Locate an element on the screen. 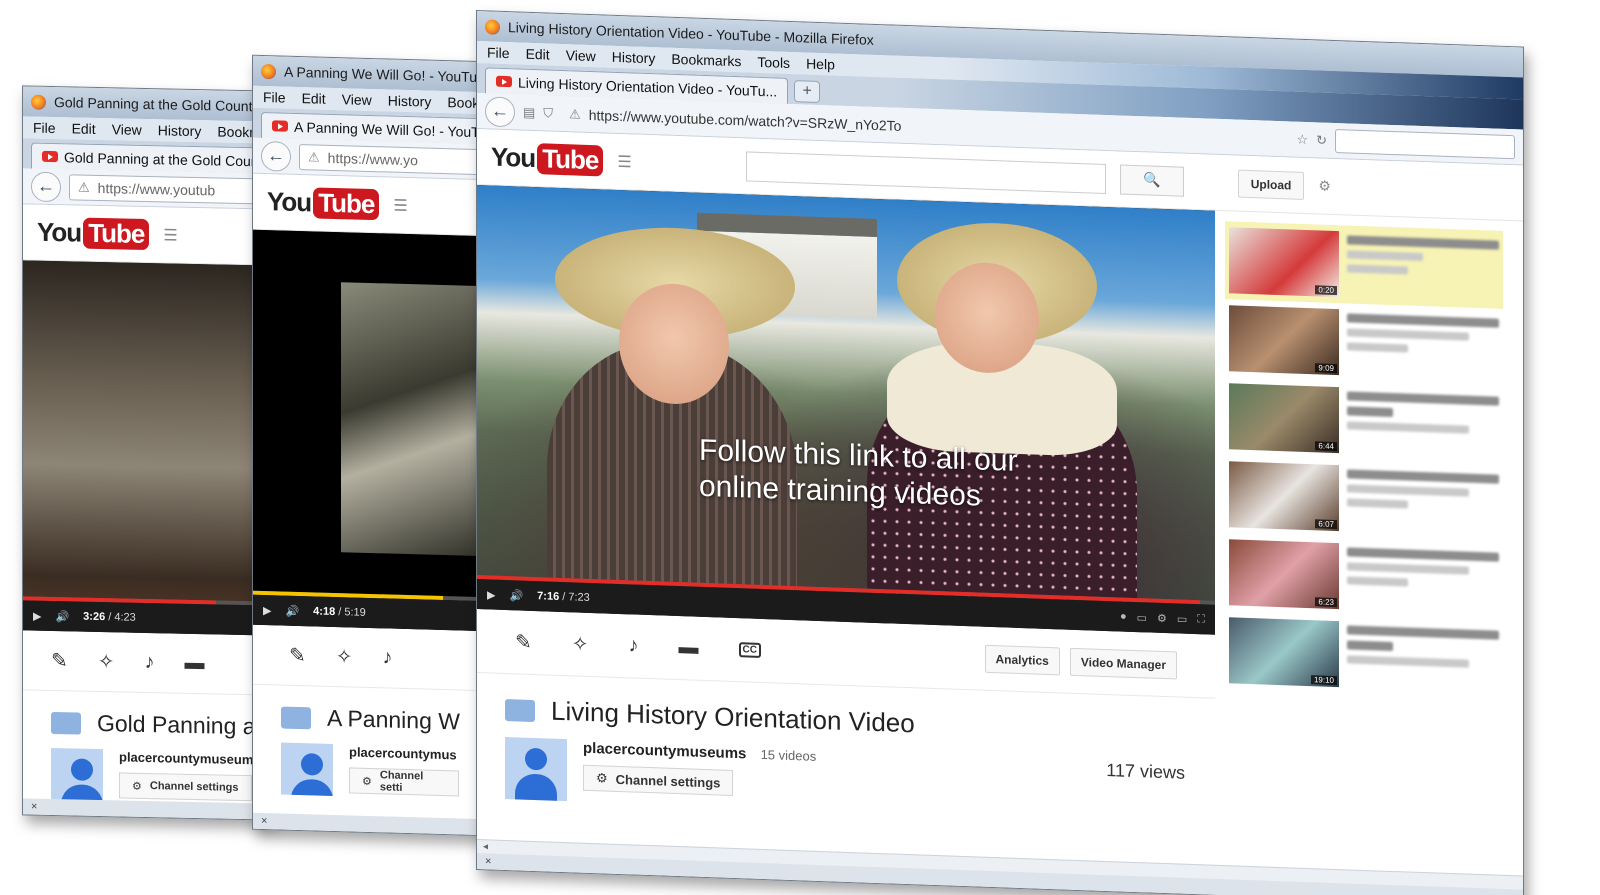  gear-icon: ⚙ is located at coordinates (367, 781).